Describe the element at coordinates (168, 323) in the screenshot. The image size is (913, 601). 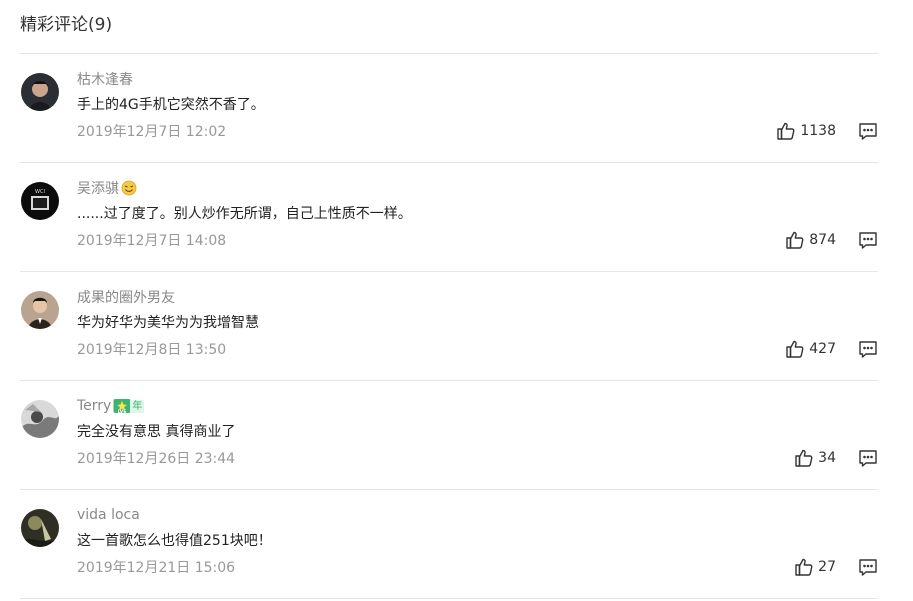
I see `comment-text: 华为好华为美华为为我增智慧` at that location.